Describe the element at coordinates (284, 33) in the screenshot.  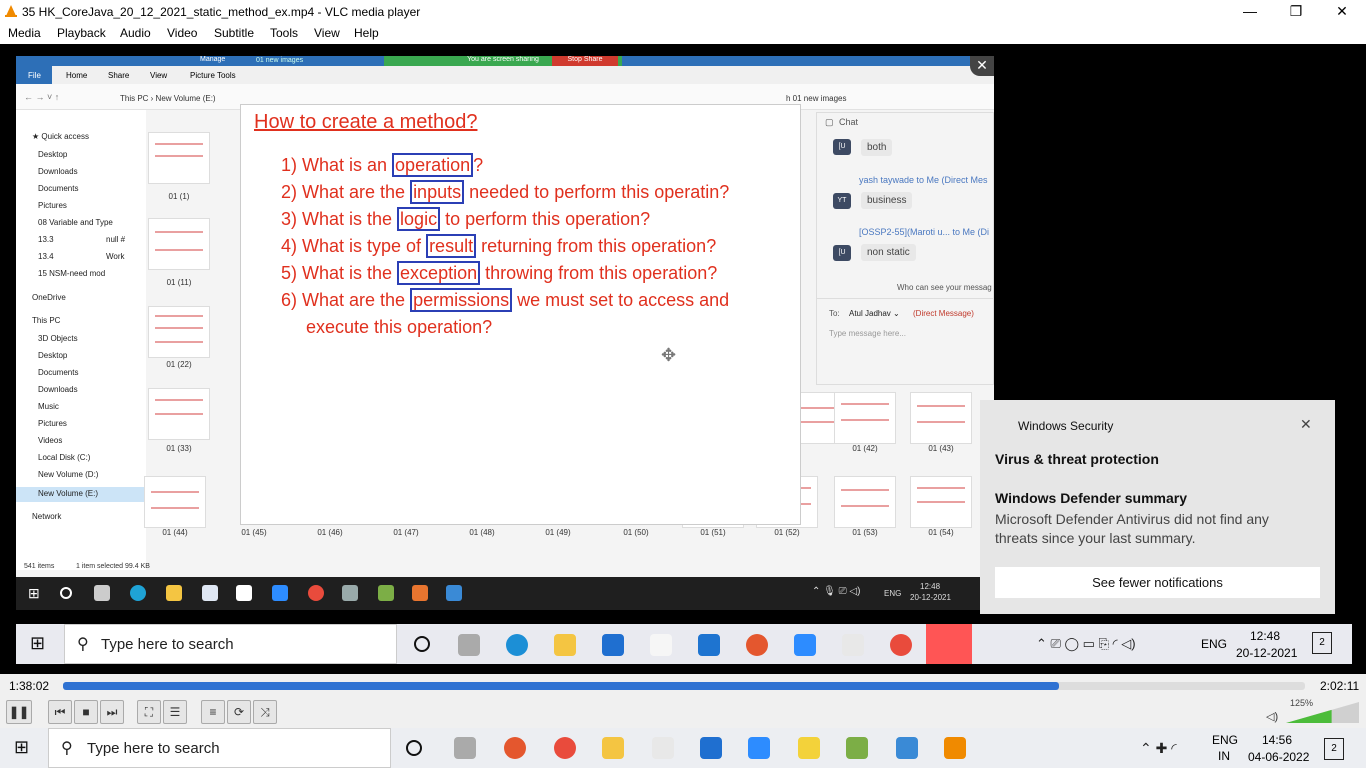
I see `menu-tools: Tools` at that location.